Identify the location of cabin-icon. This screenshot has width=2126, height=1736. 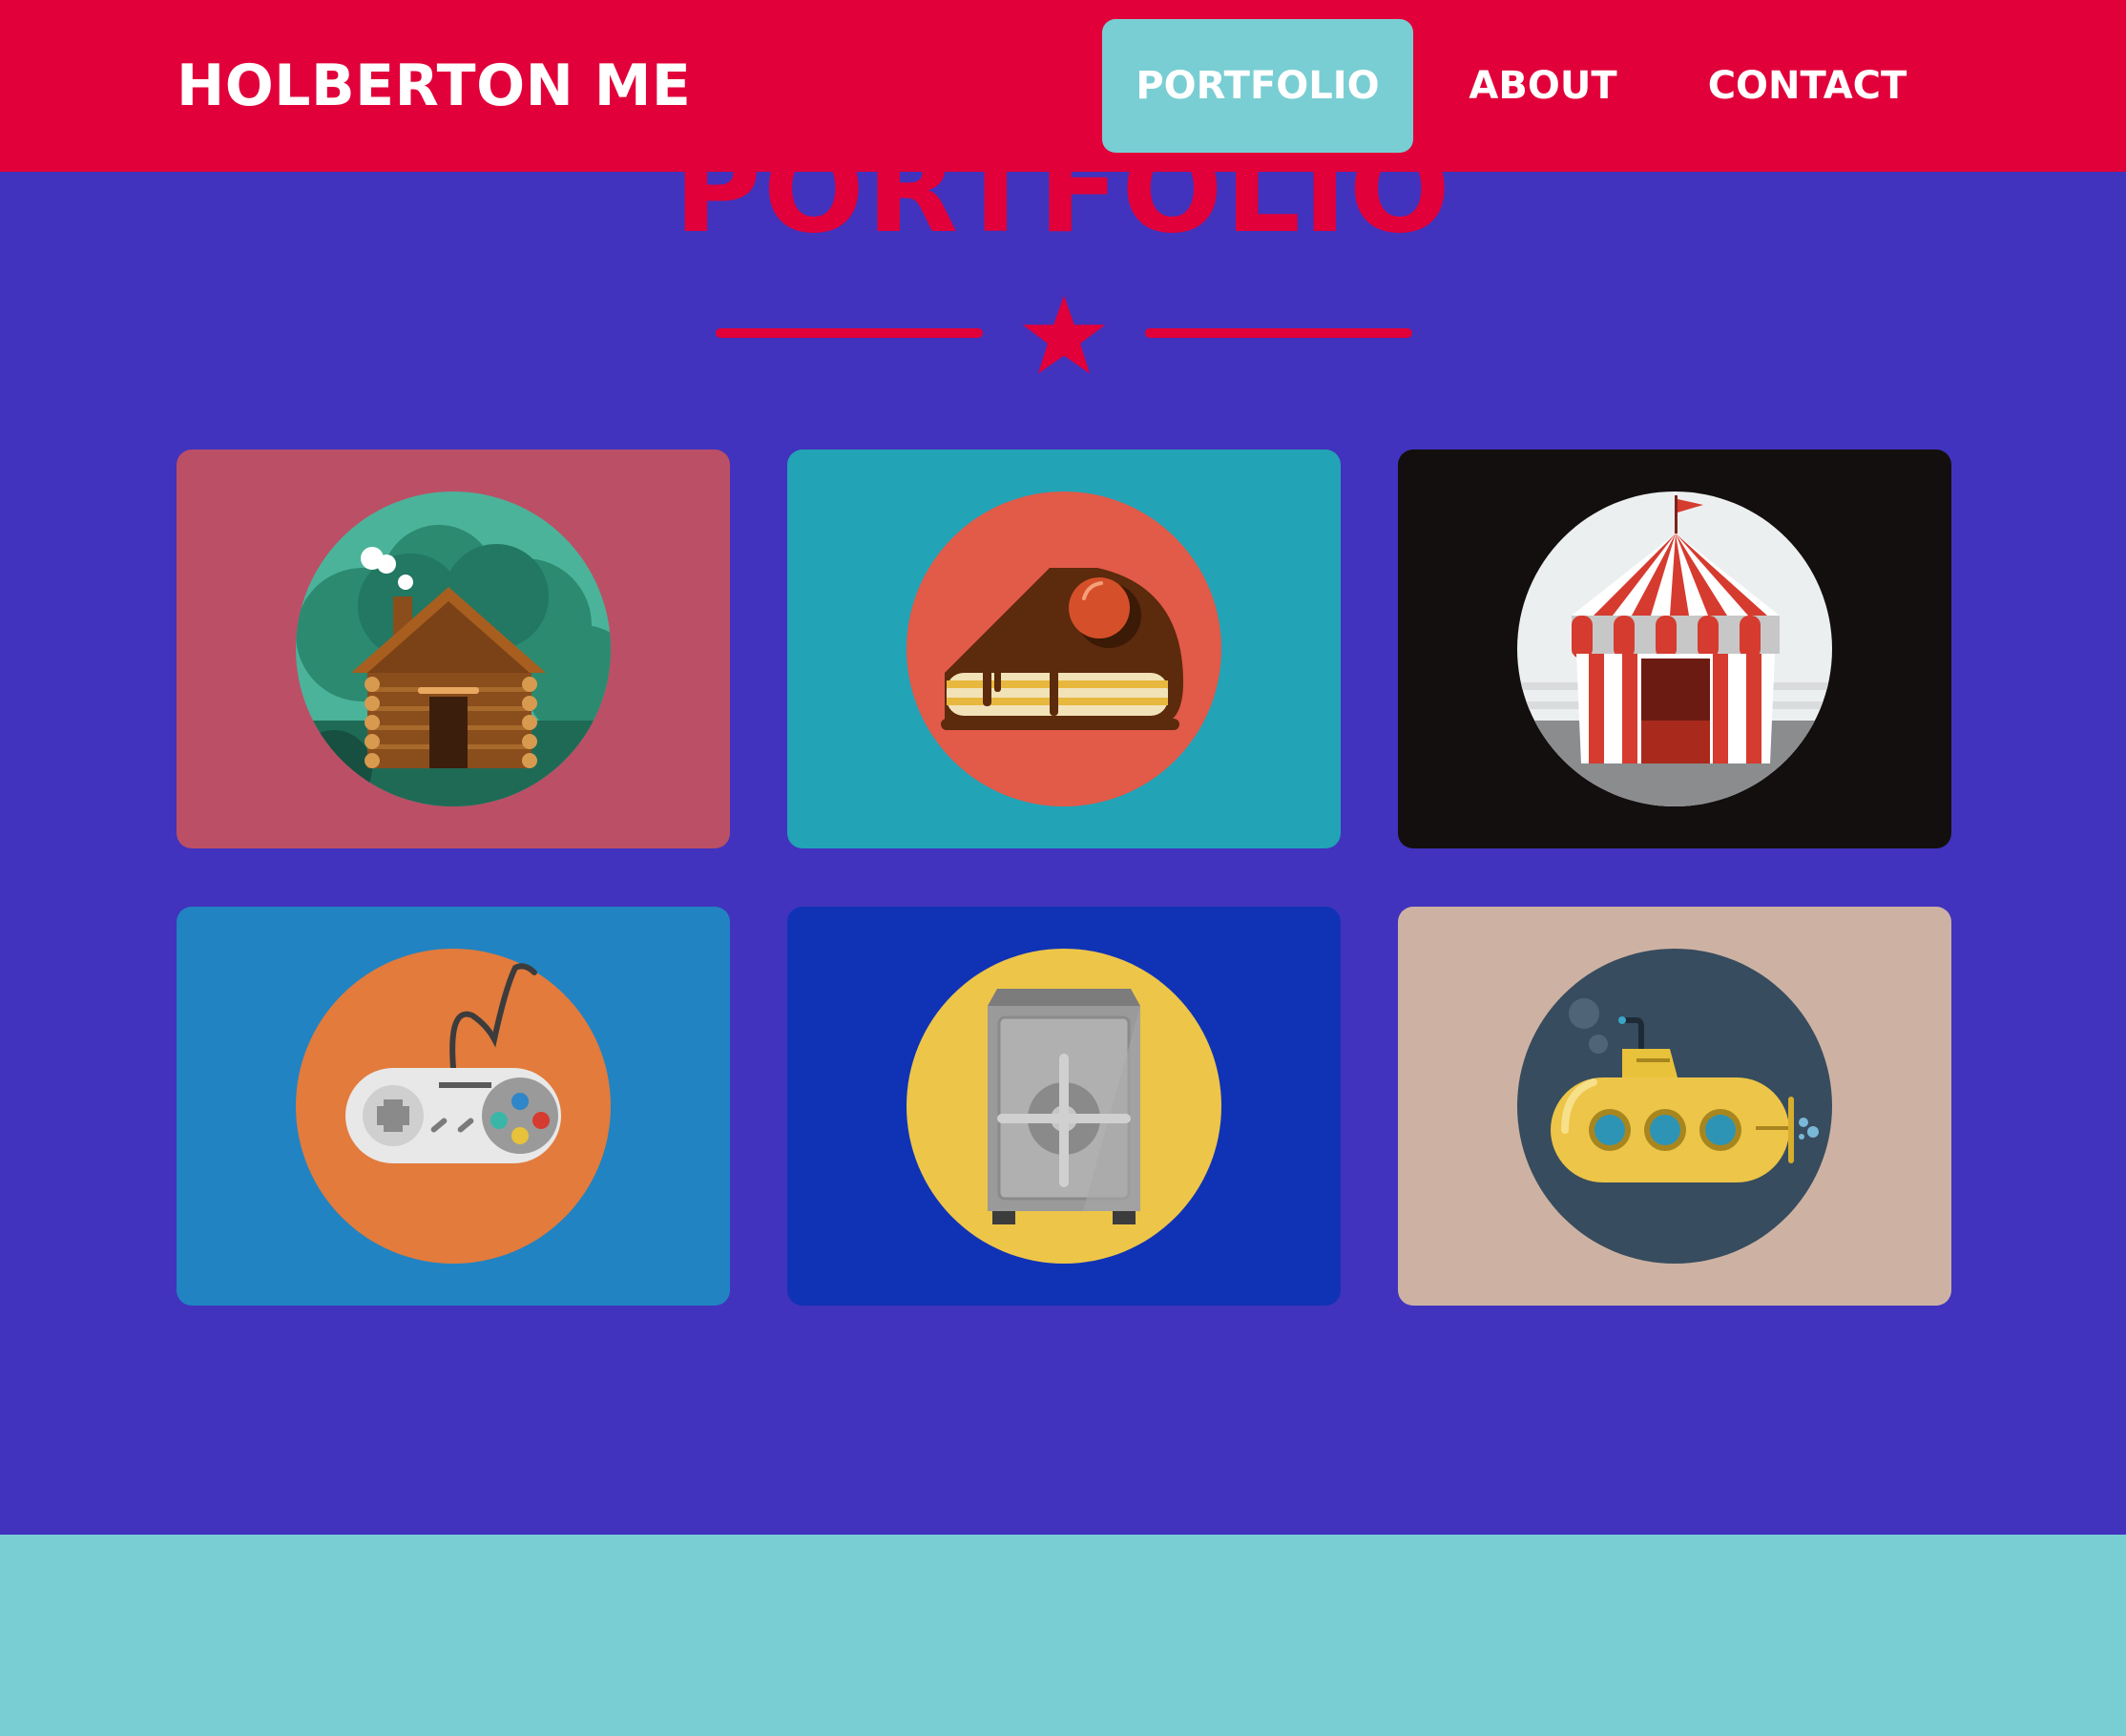
(453, 649).